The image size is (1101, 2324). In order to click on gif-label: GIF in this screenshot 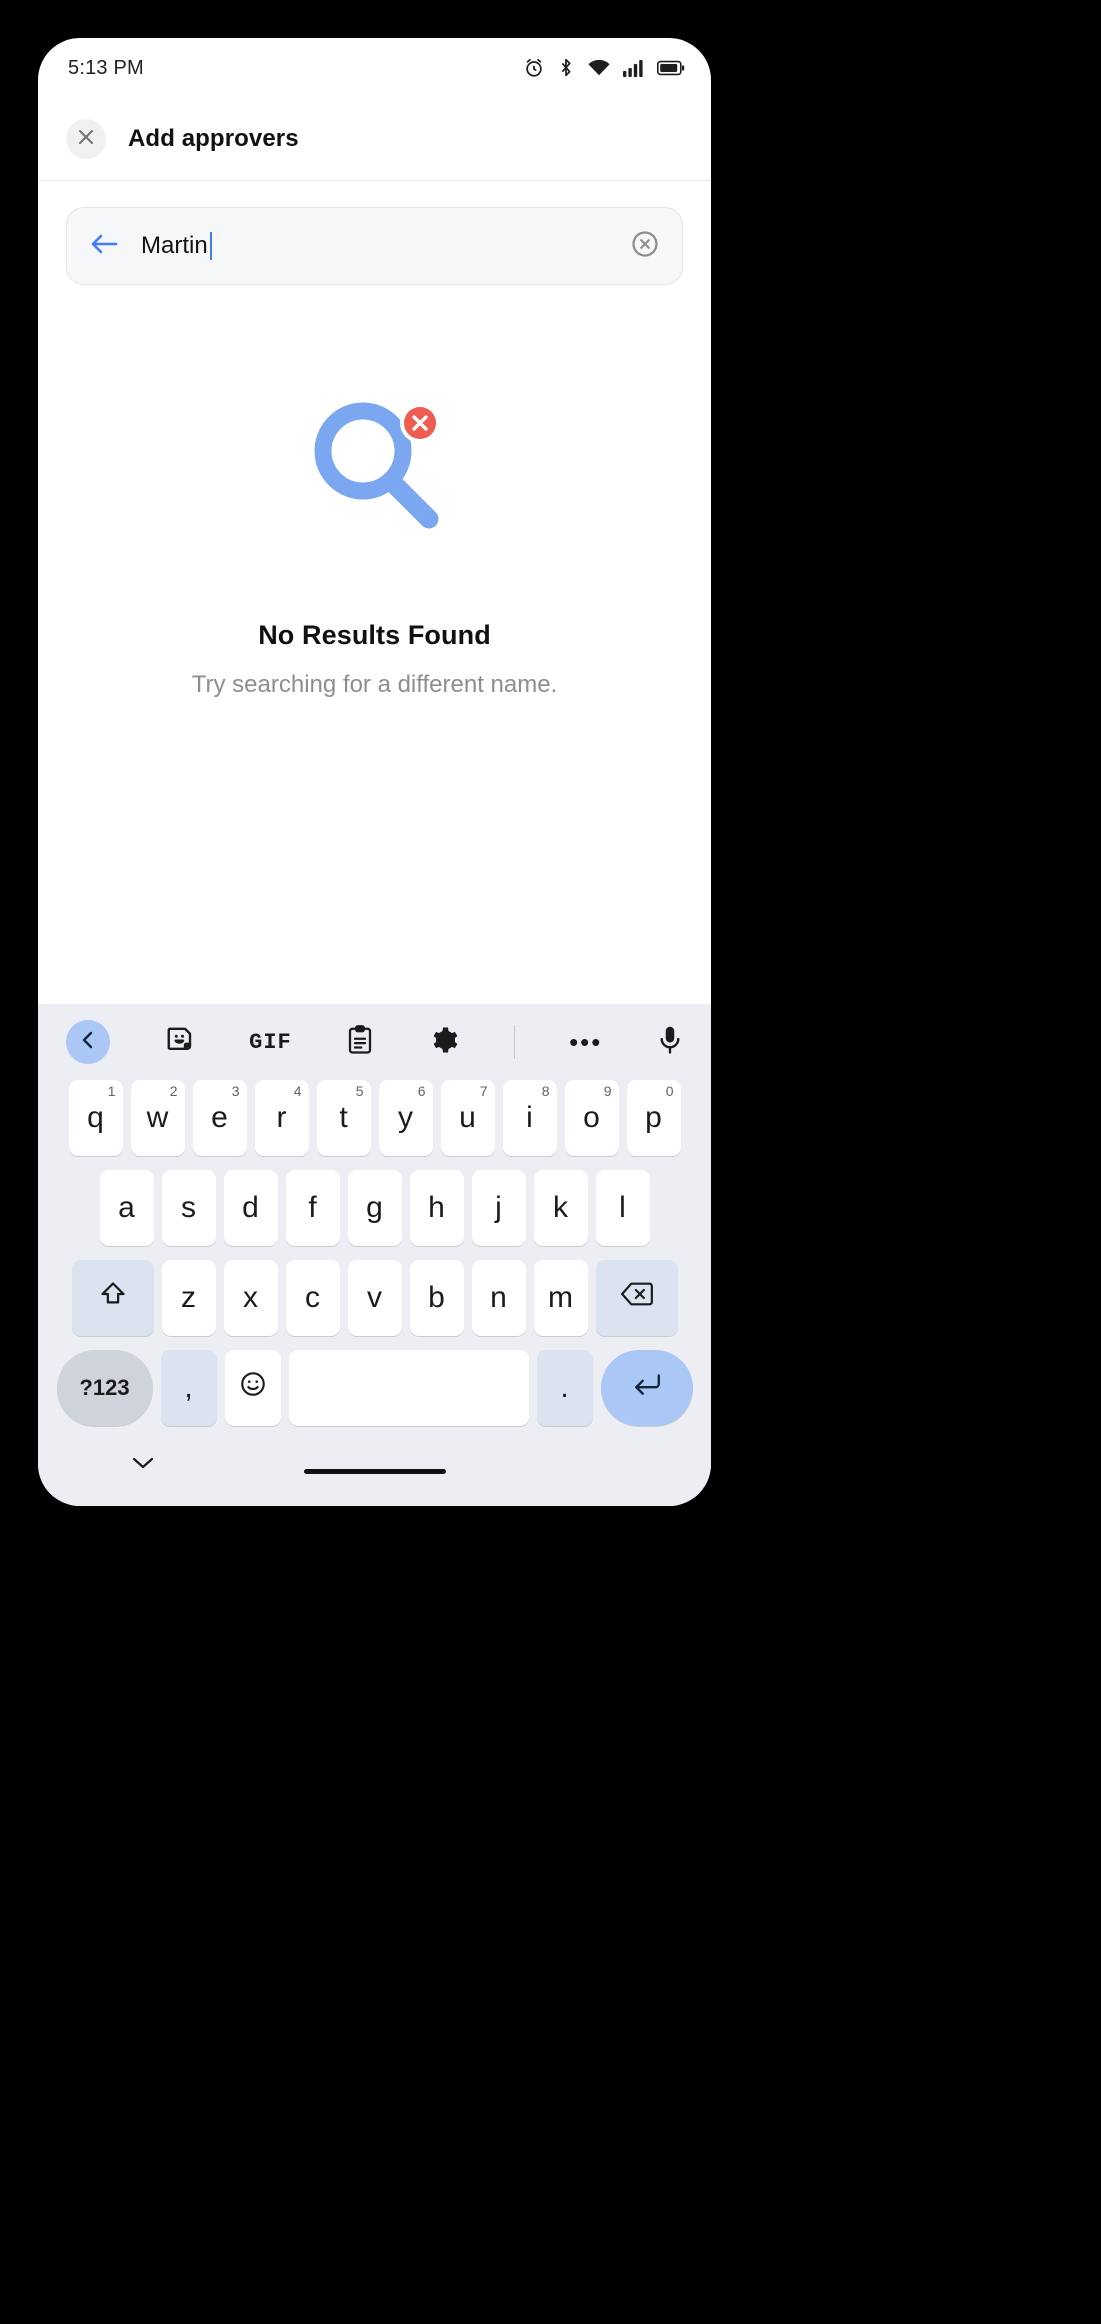, I will do `click(270, 1042)`.